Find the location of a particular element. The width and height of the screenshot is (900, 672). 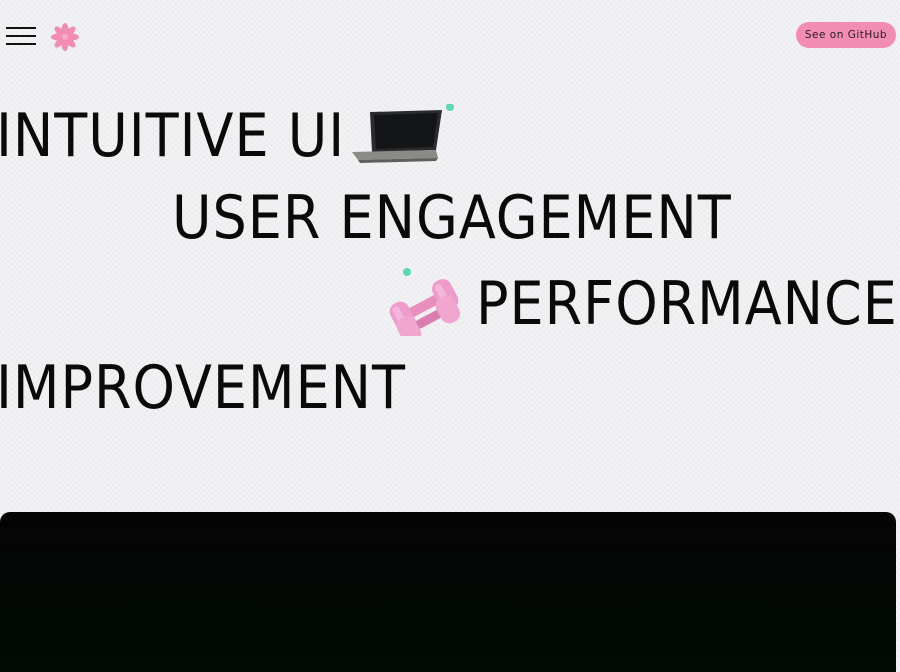

dumbbell-icon is located at coordinates (425, 302).